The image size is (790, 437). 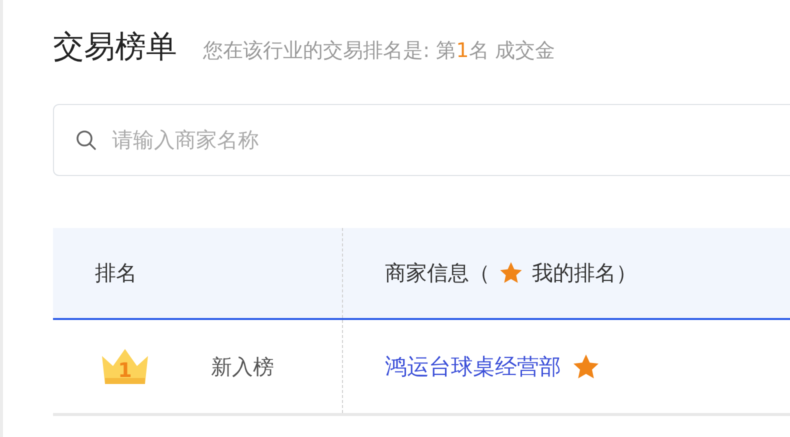 What do you see at coordinates (116, 273) in the screenshot?
I see `column-header: 排名` at bounding box center [116, 273].